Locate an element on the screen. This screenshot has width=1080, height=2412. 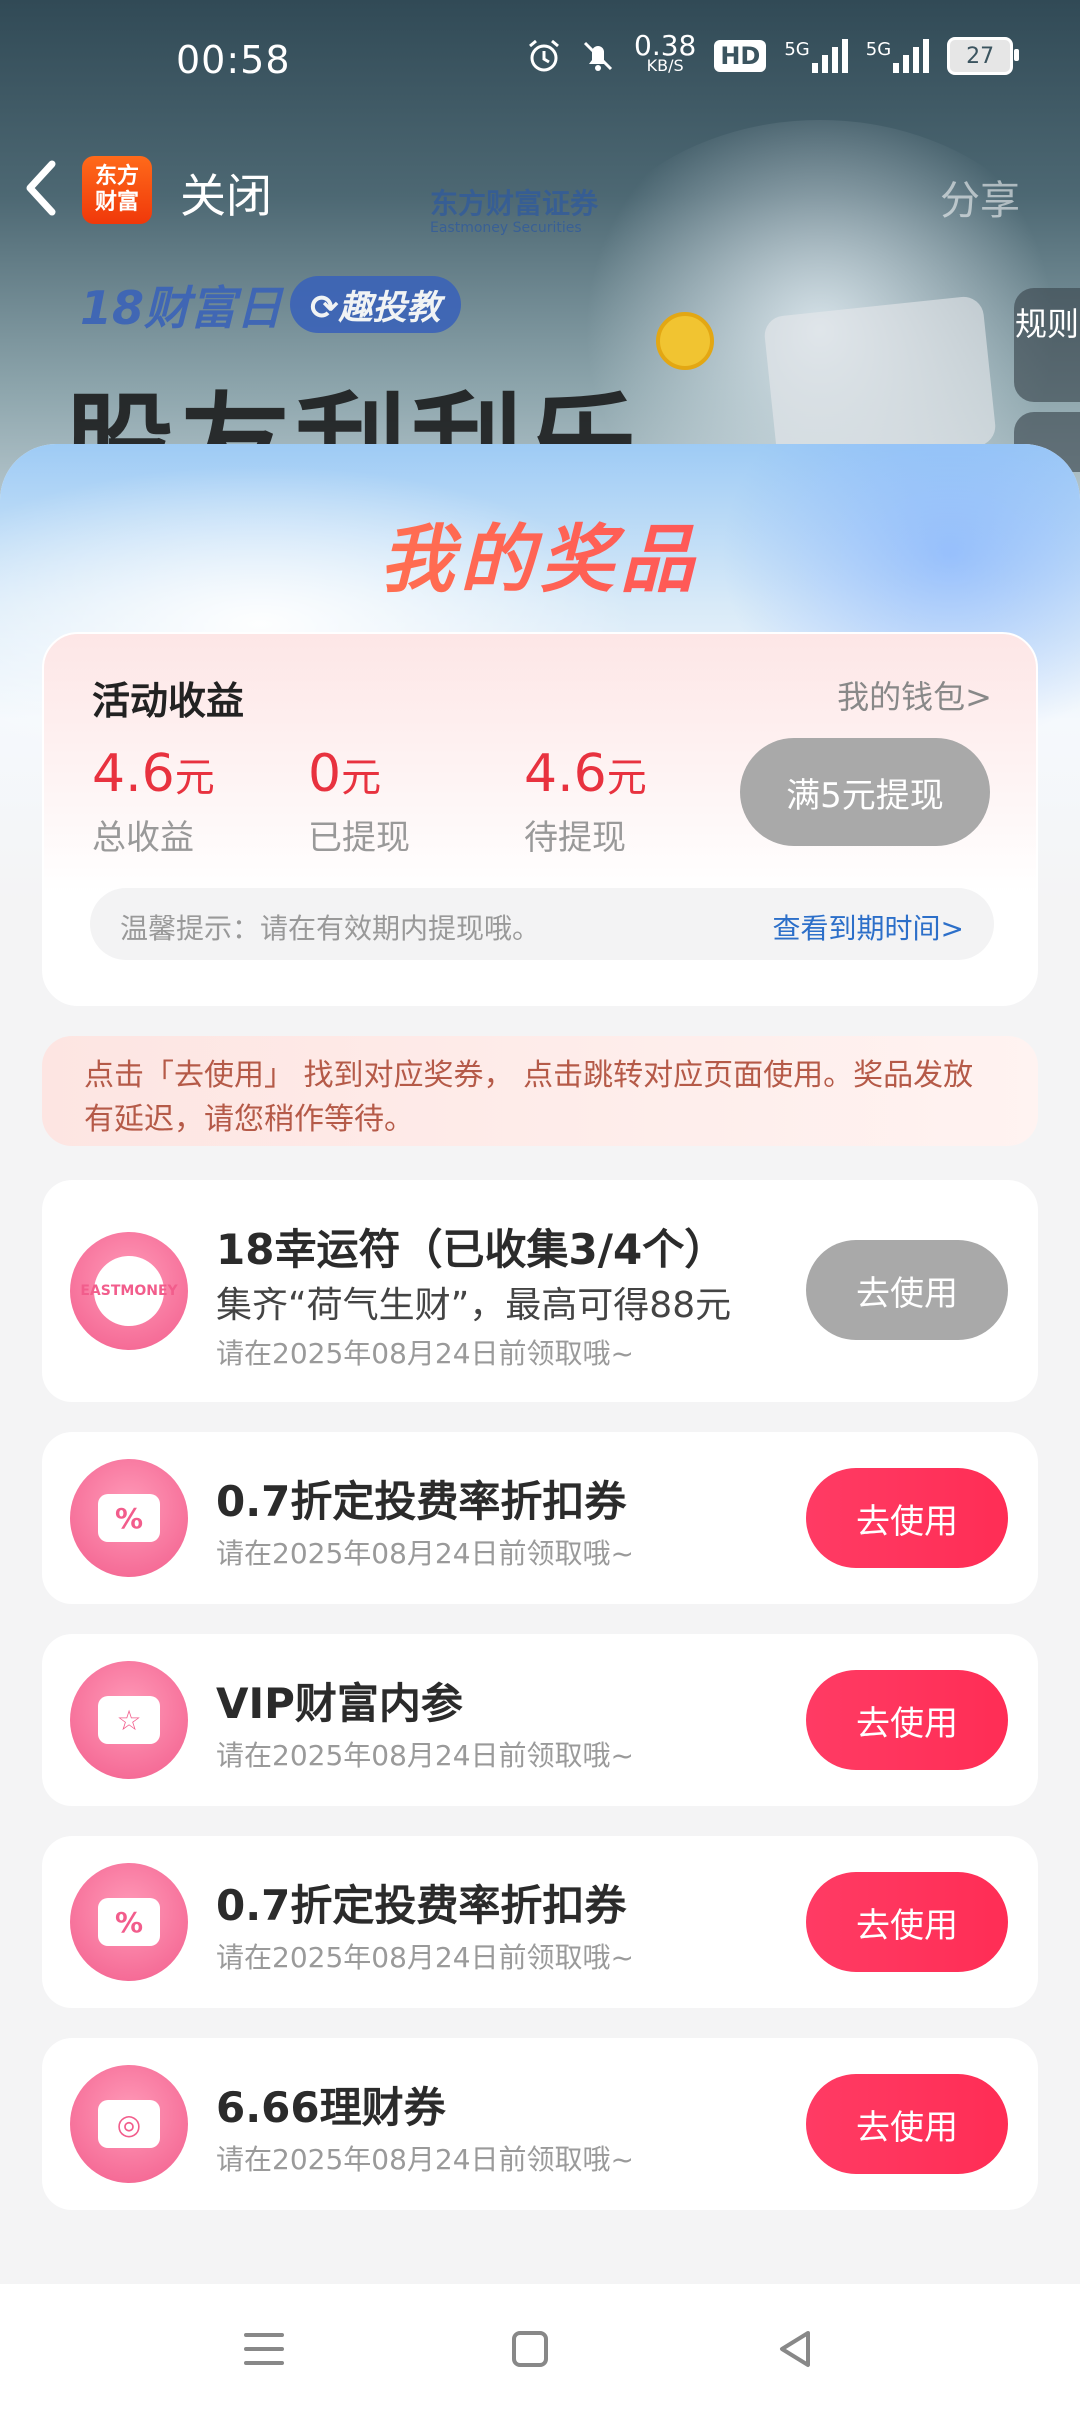
event-badge: ⟳趣投教 is located at coordinates (375, 304).